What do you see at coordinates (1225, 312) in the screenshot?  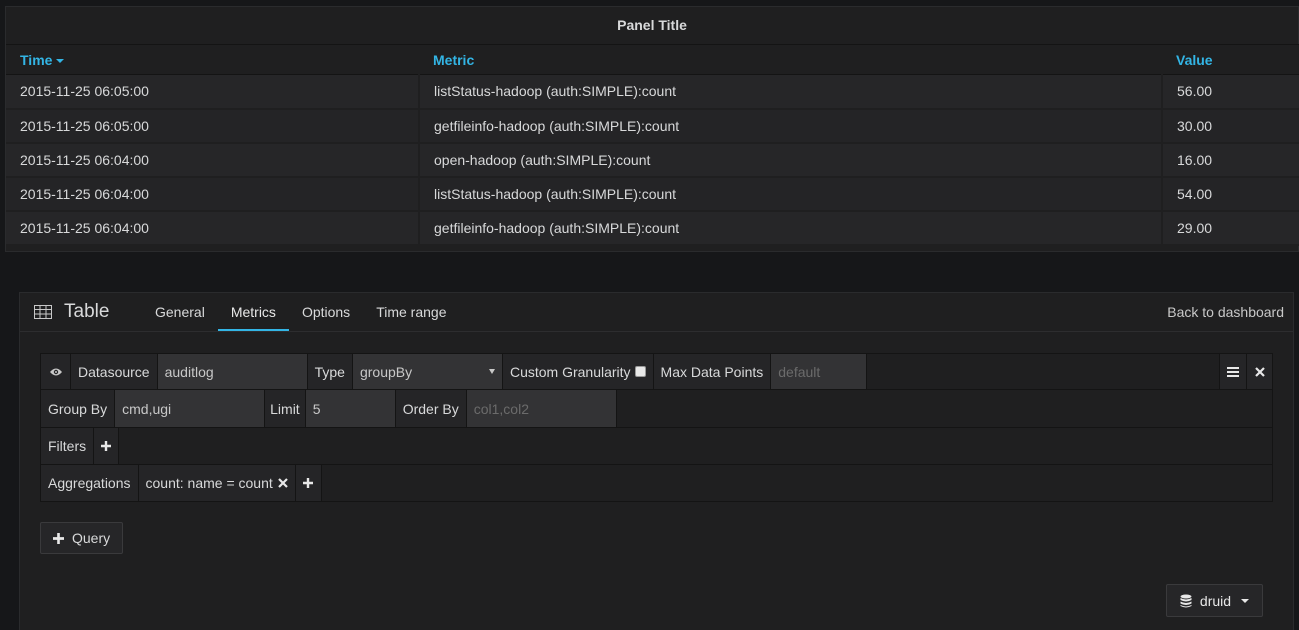 I see `back-to-dashboard-link: Back to dashboard` at bounding box center [1225, 312].